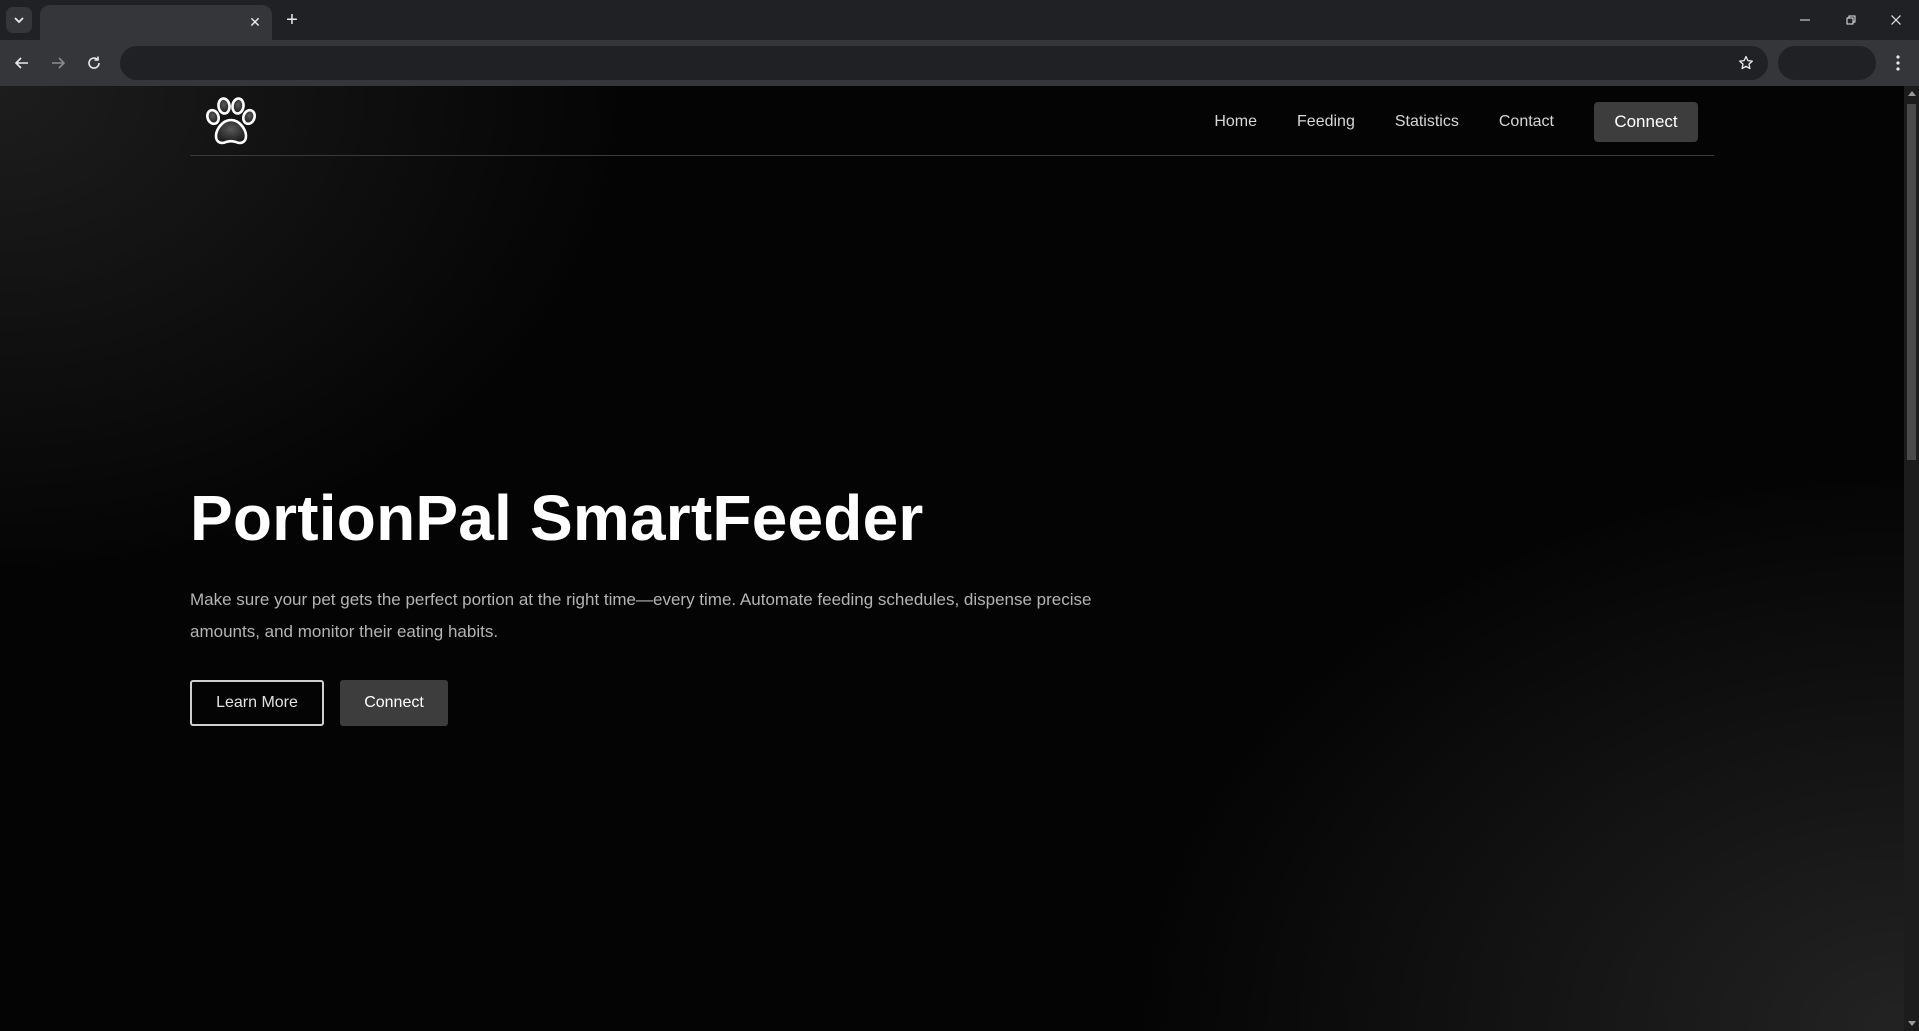  Describe the element at coordinates (257, 703) in the screenshot. I see `learn-more-button: Learn More` at that location.